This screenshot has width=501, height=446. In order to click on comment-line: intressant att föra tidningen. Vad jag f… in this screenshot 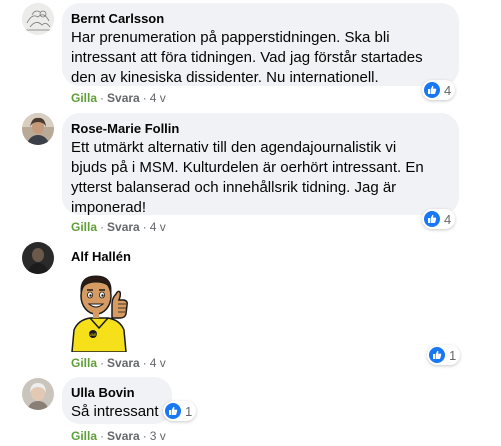, I will do `click(247, 57)`.